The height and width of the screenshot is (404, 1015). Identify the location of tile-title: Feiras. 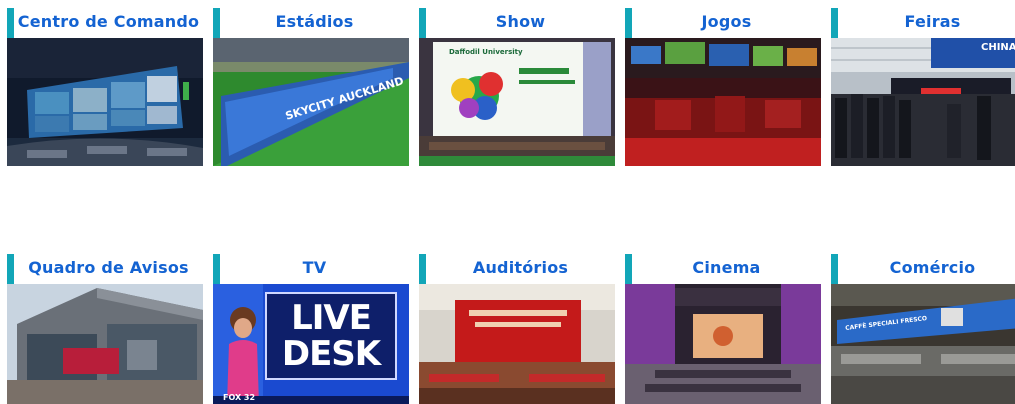
(932, 21).